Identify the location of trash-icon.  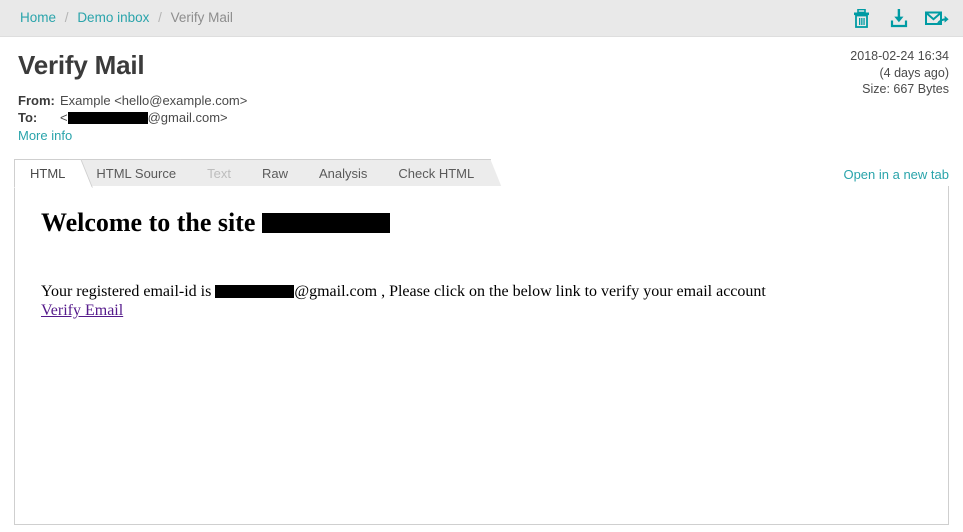
(861, 18).